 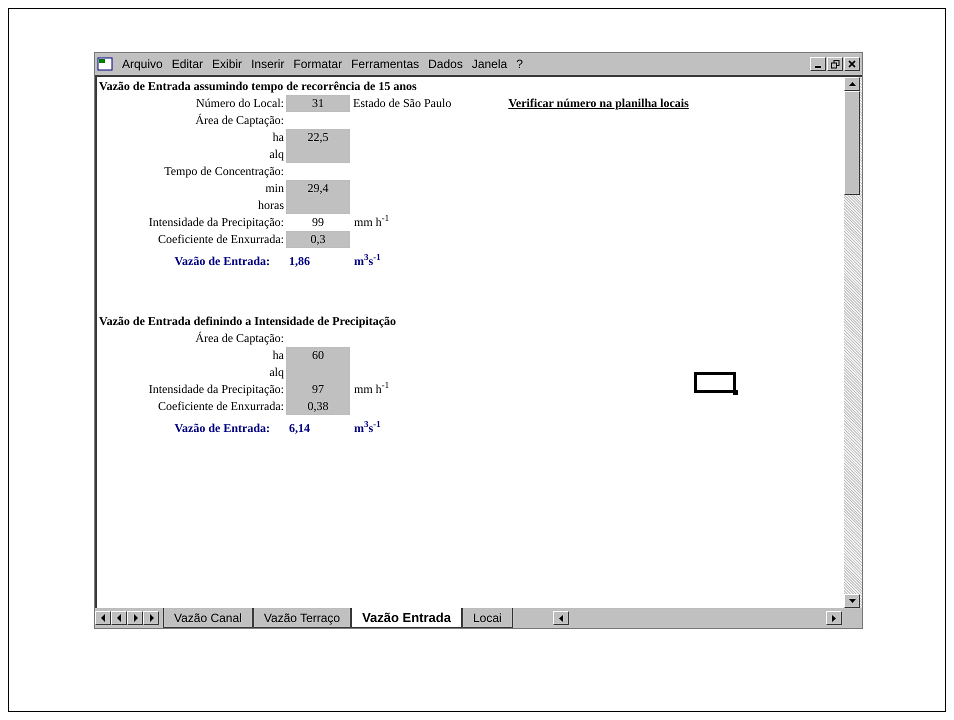 I want to click on field-label: Número do Local:, so click(x=240, y=103).